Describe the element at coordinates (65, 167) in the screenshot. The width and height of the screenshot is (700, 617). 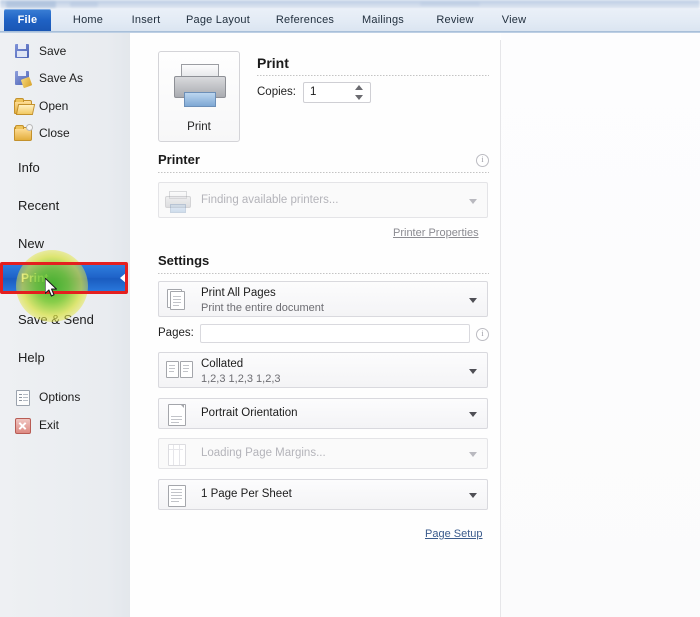
I see `sidebar-item-info: Info` at that location.